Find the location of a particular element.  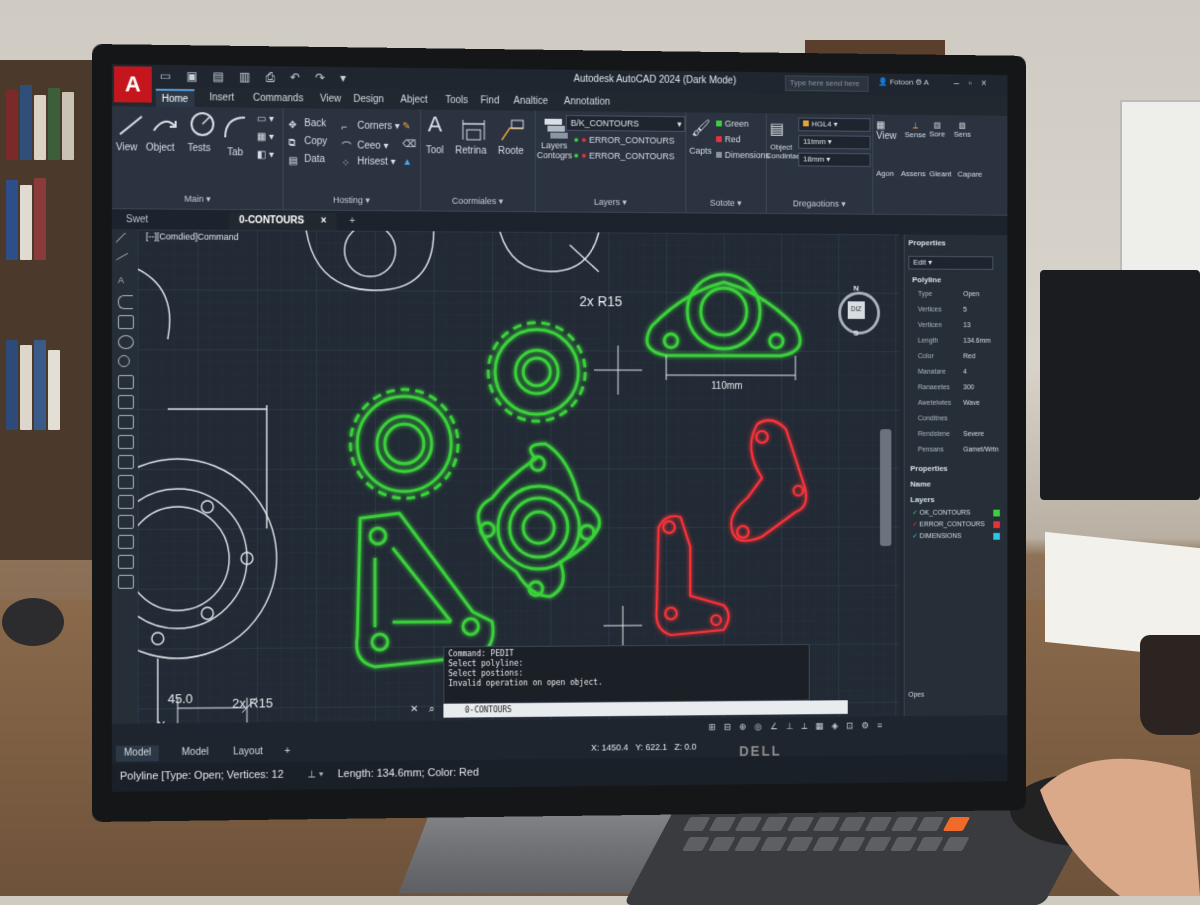

tab-analtice: Analtice is located at coordinates (531, 102).